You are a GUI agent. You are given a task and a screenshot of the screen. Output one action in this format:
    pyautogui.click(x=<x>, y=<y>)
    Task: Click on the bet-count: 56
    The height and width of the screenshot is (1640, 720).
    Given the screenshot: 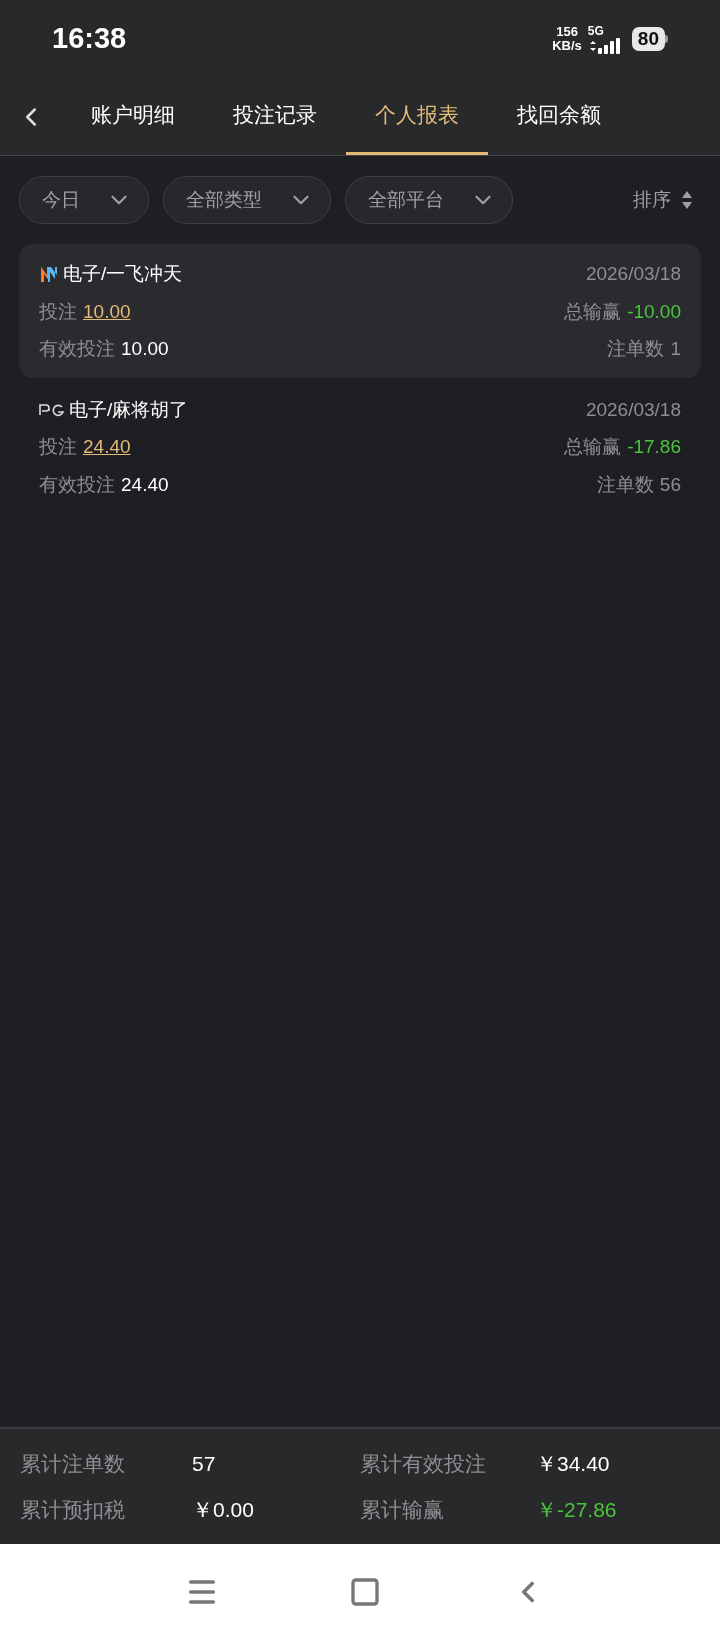 What is the action you would take?
    pyautogui.click(x=670, y=484)
    